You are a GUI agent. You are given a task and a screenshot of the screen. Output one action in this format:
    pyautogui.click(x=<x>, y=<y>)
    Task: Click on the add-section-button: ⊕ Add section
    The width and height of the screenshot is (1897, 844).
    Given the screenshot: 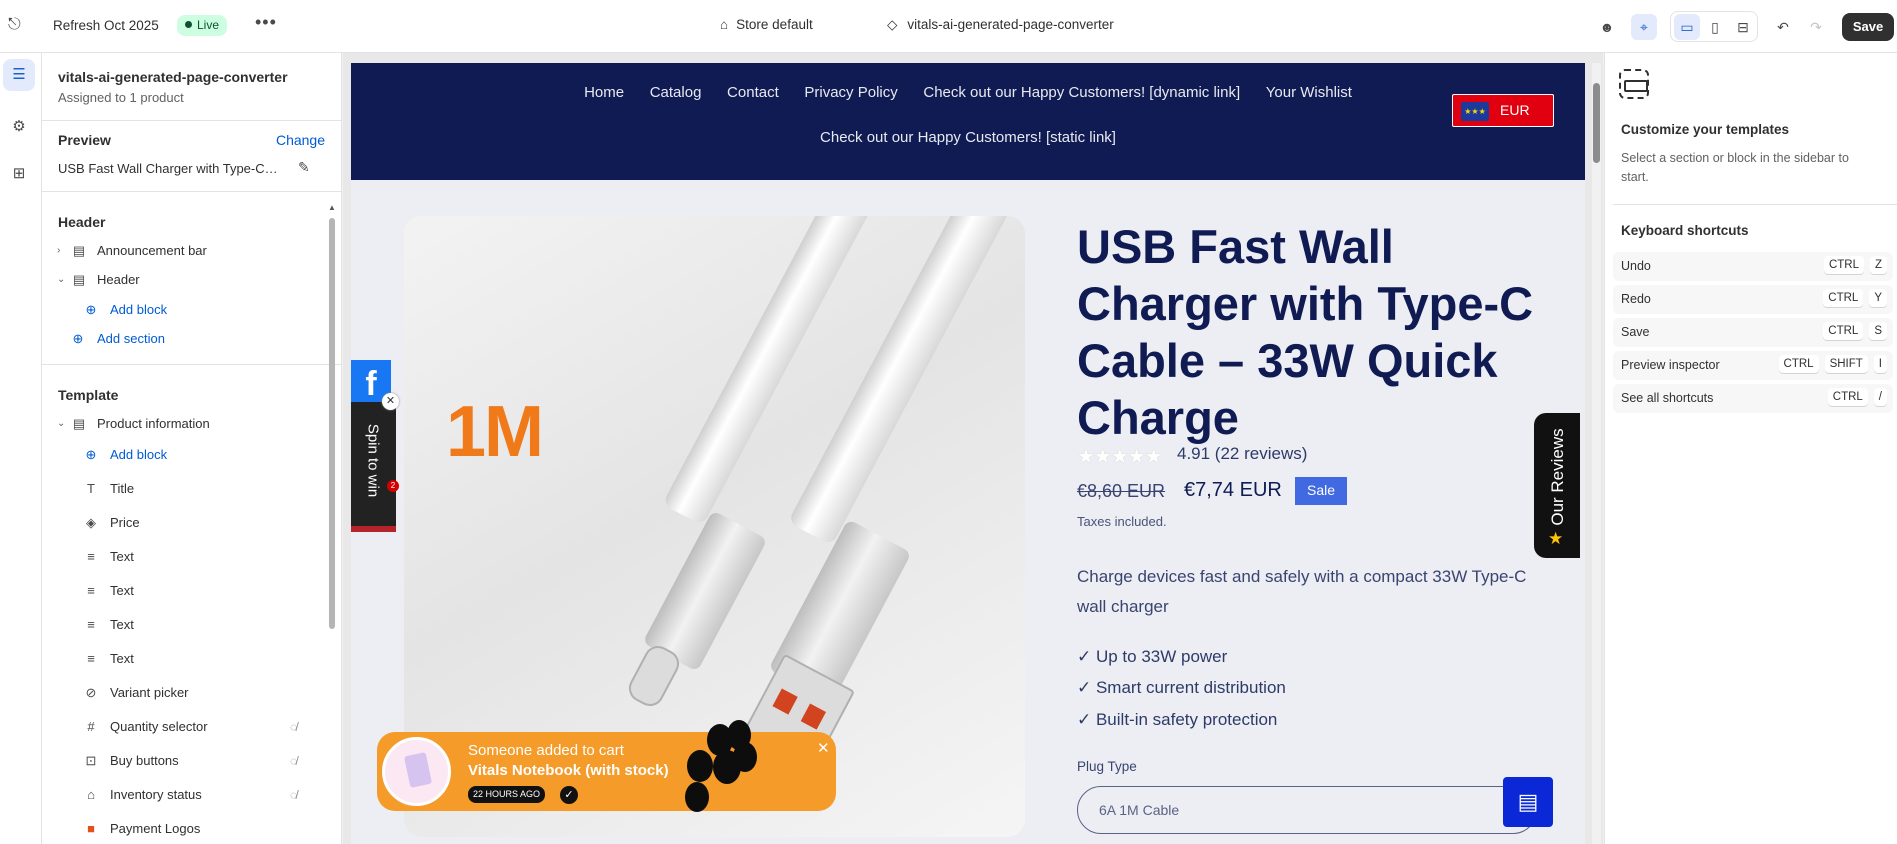 What is the action you would take?
    pyautogui.click(x=182, y=339)
    